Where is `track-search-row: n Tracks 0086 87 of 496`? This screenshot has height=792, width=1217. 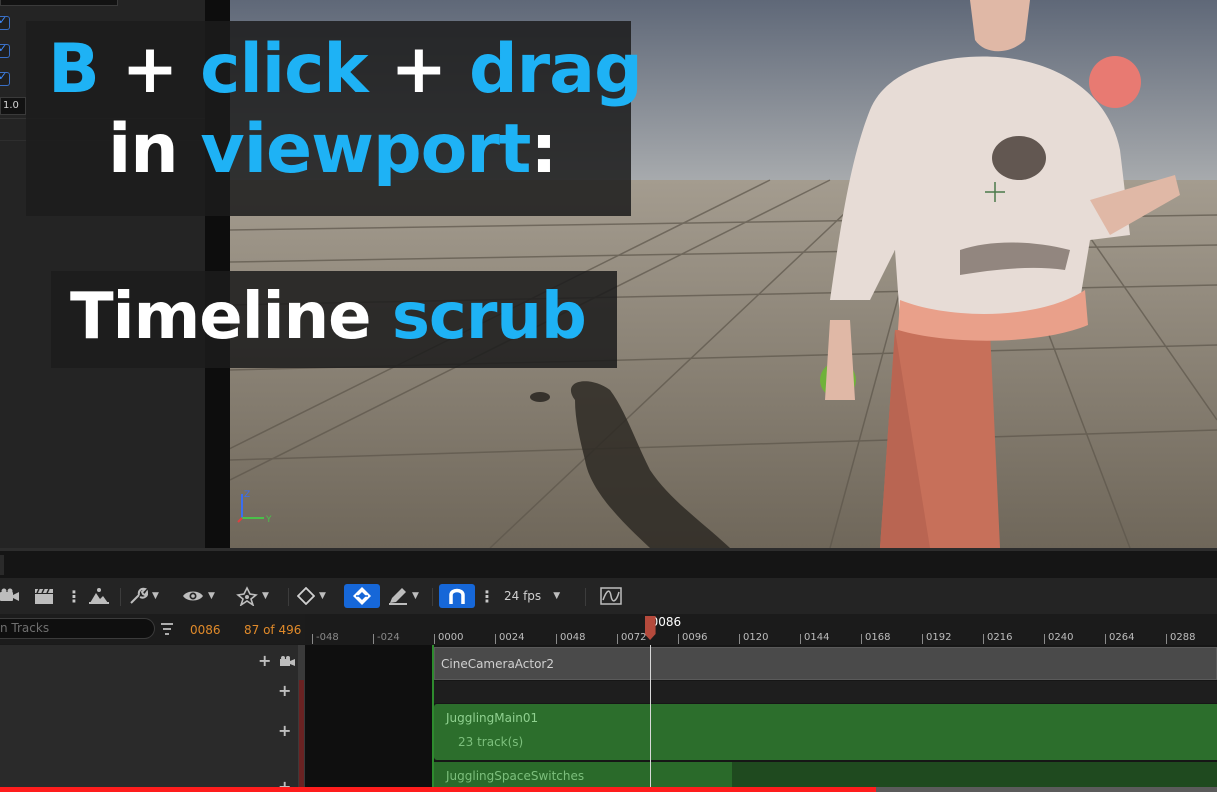 track-search-row: n Tracks 0086 87 of 496 is located at coordinates (152, 629).